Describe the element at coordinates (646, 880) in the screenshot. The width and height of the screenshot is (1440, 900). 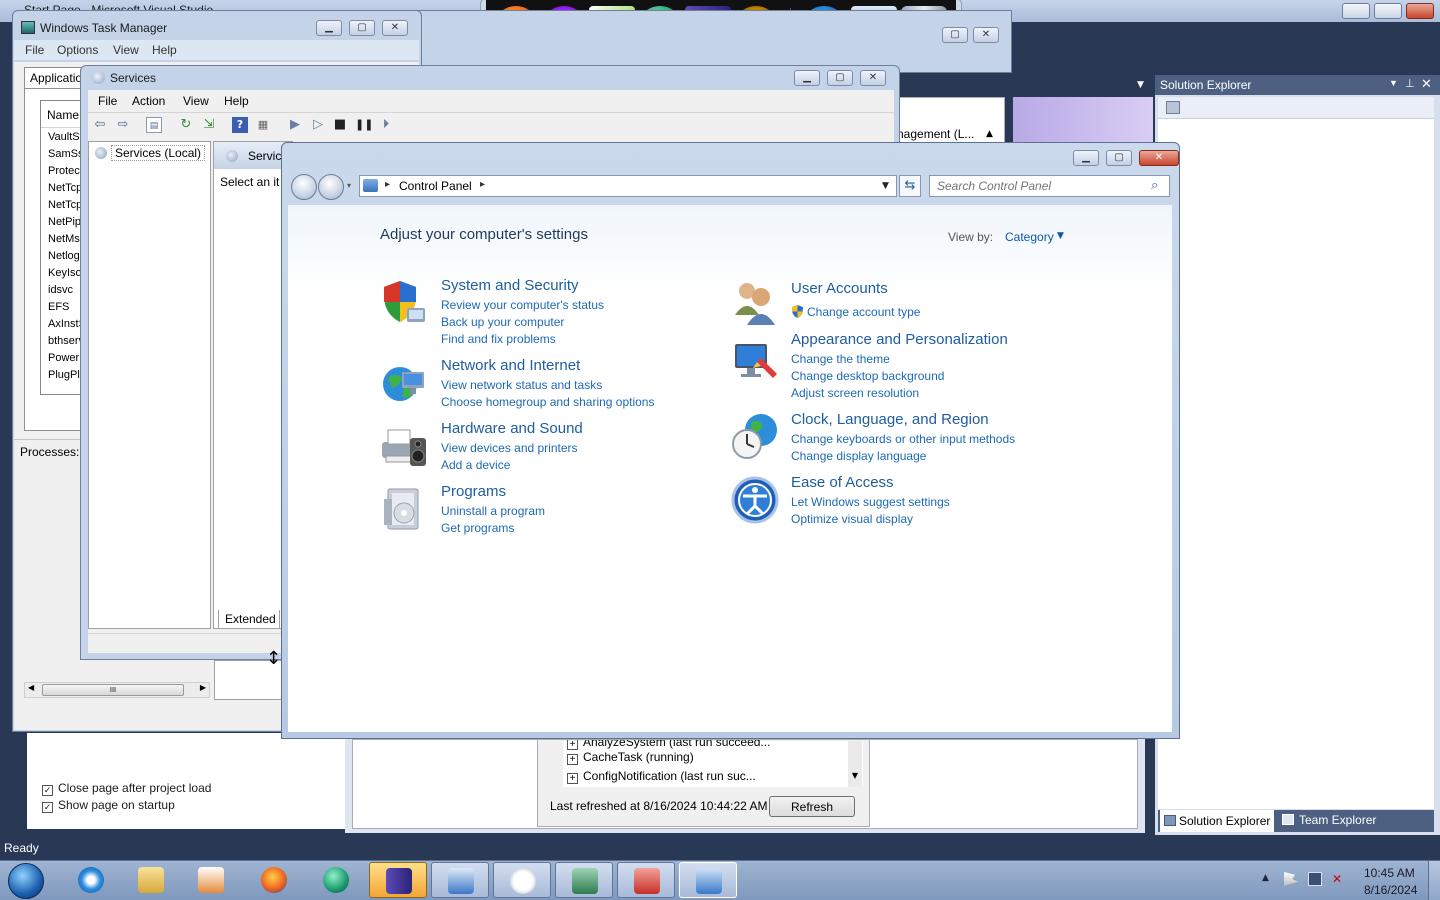
I see `taskbar-toolbox` at that location.